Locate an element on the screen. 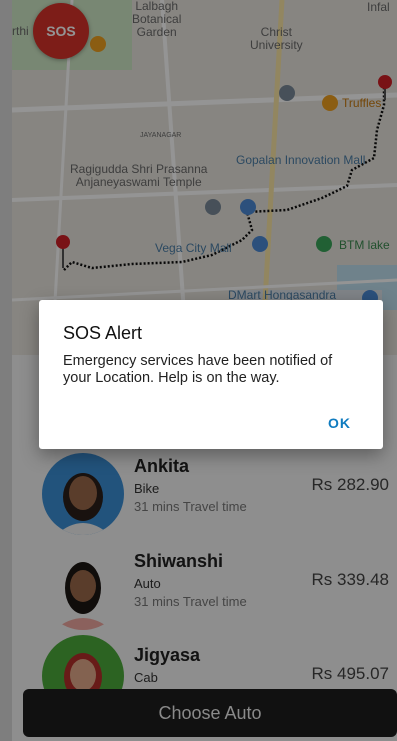 The height and width of the screenshot is (741, 397). dialog-title: SOS Alert is located at coordinates (103, 333).